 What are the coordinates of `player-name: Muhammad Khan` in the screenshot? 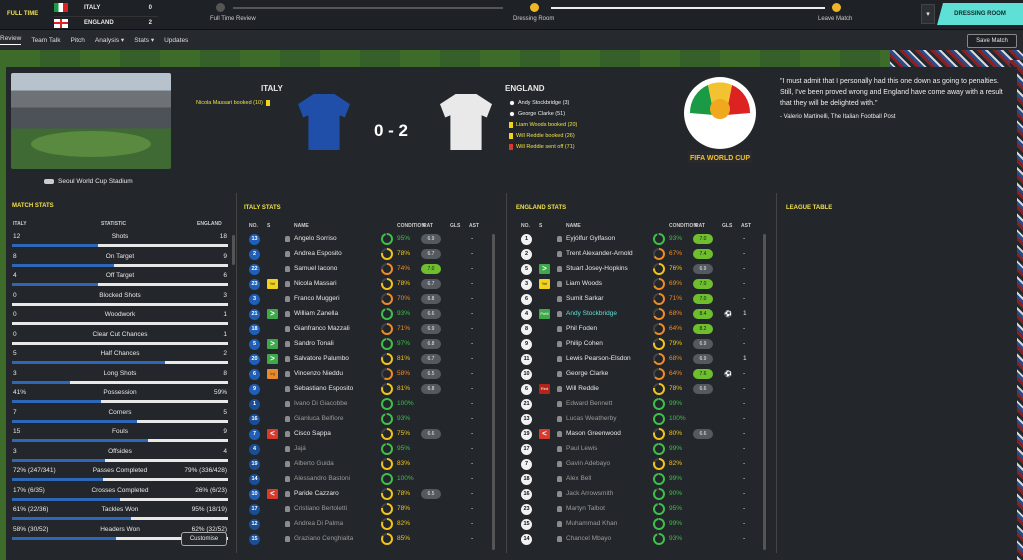 It's located at (591, 523).